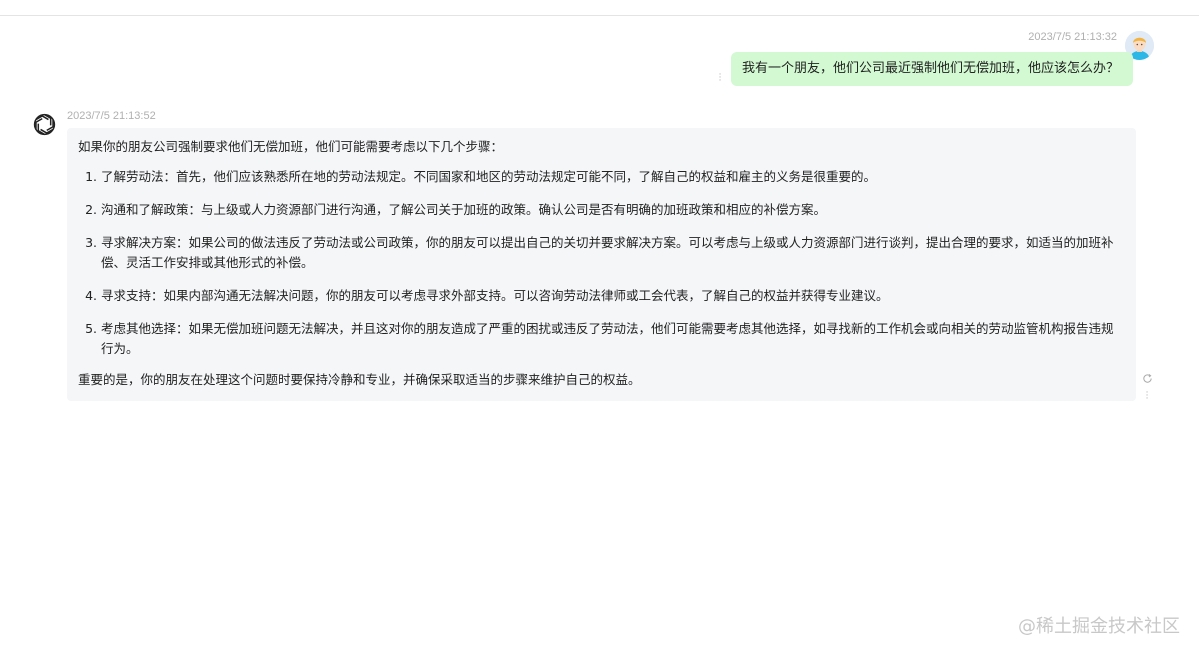 The image size is (1199, 654). I want to click on header-divider, so click(599, 15).